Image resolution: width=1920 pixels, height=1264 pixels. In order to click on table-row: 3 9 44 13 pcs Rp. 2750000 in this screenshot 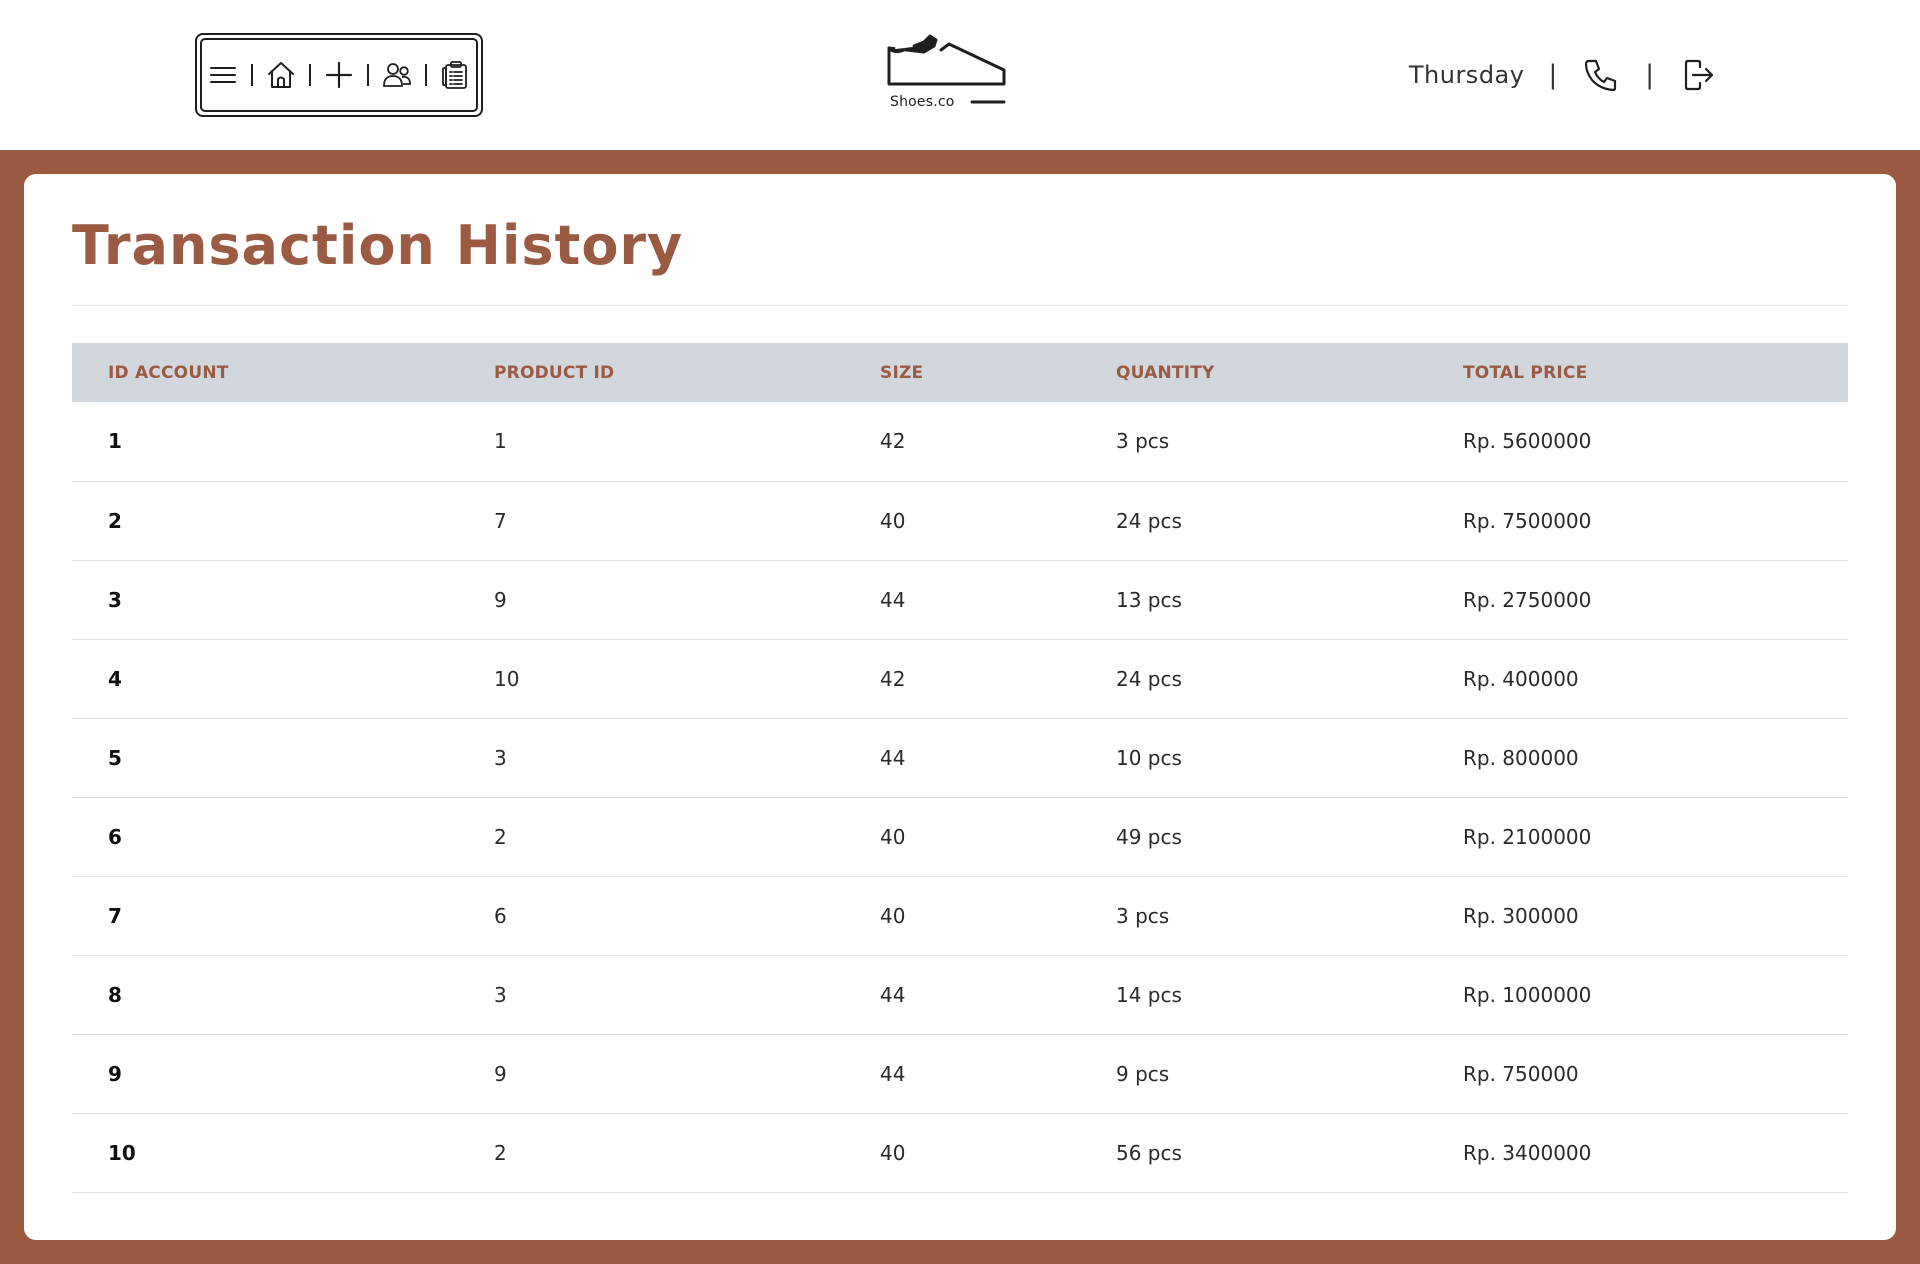, I will do `click(960, 599)`.